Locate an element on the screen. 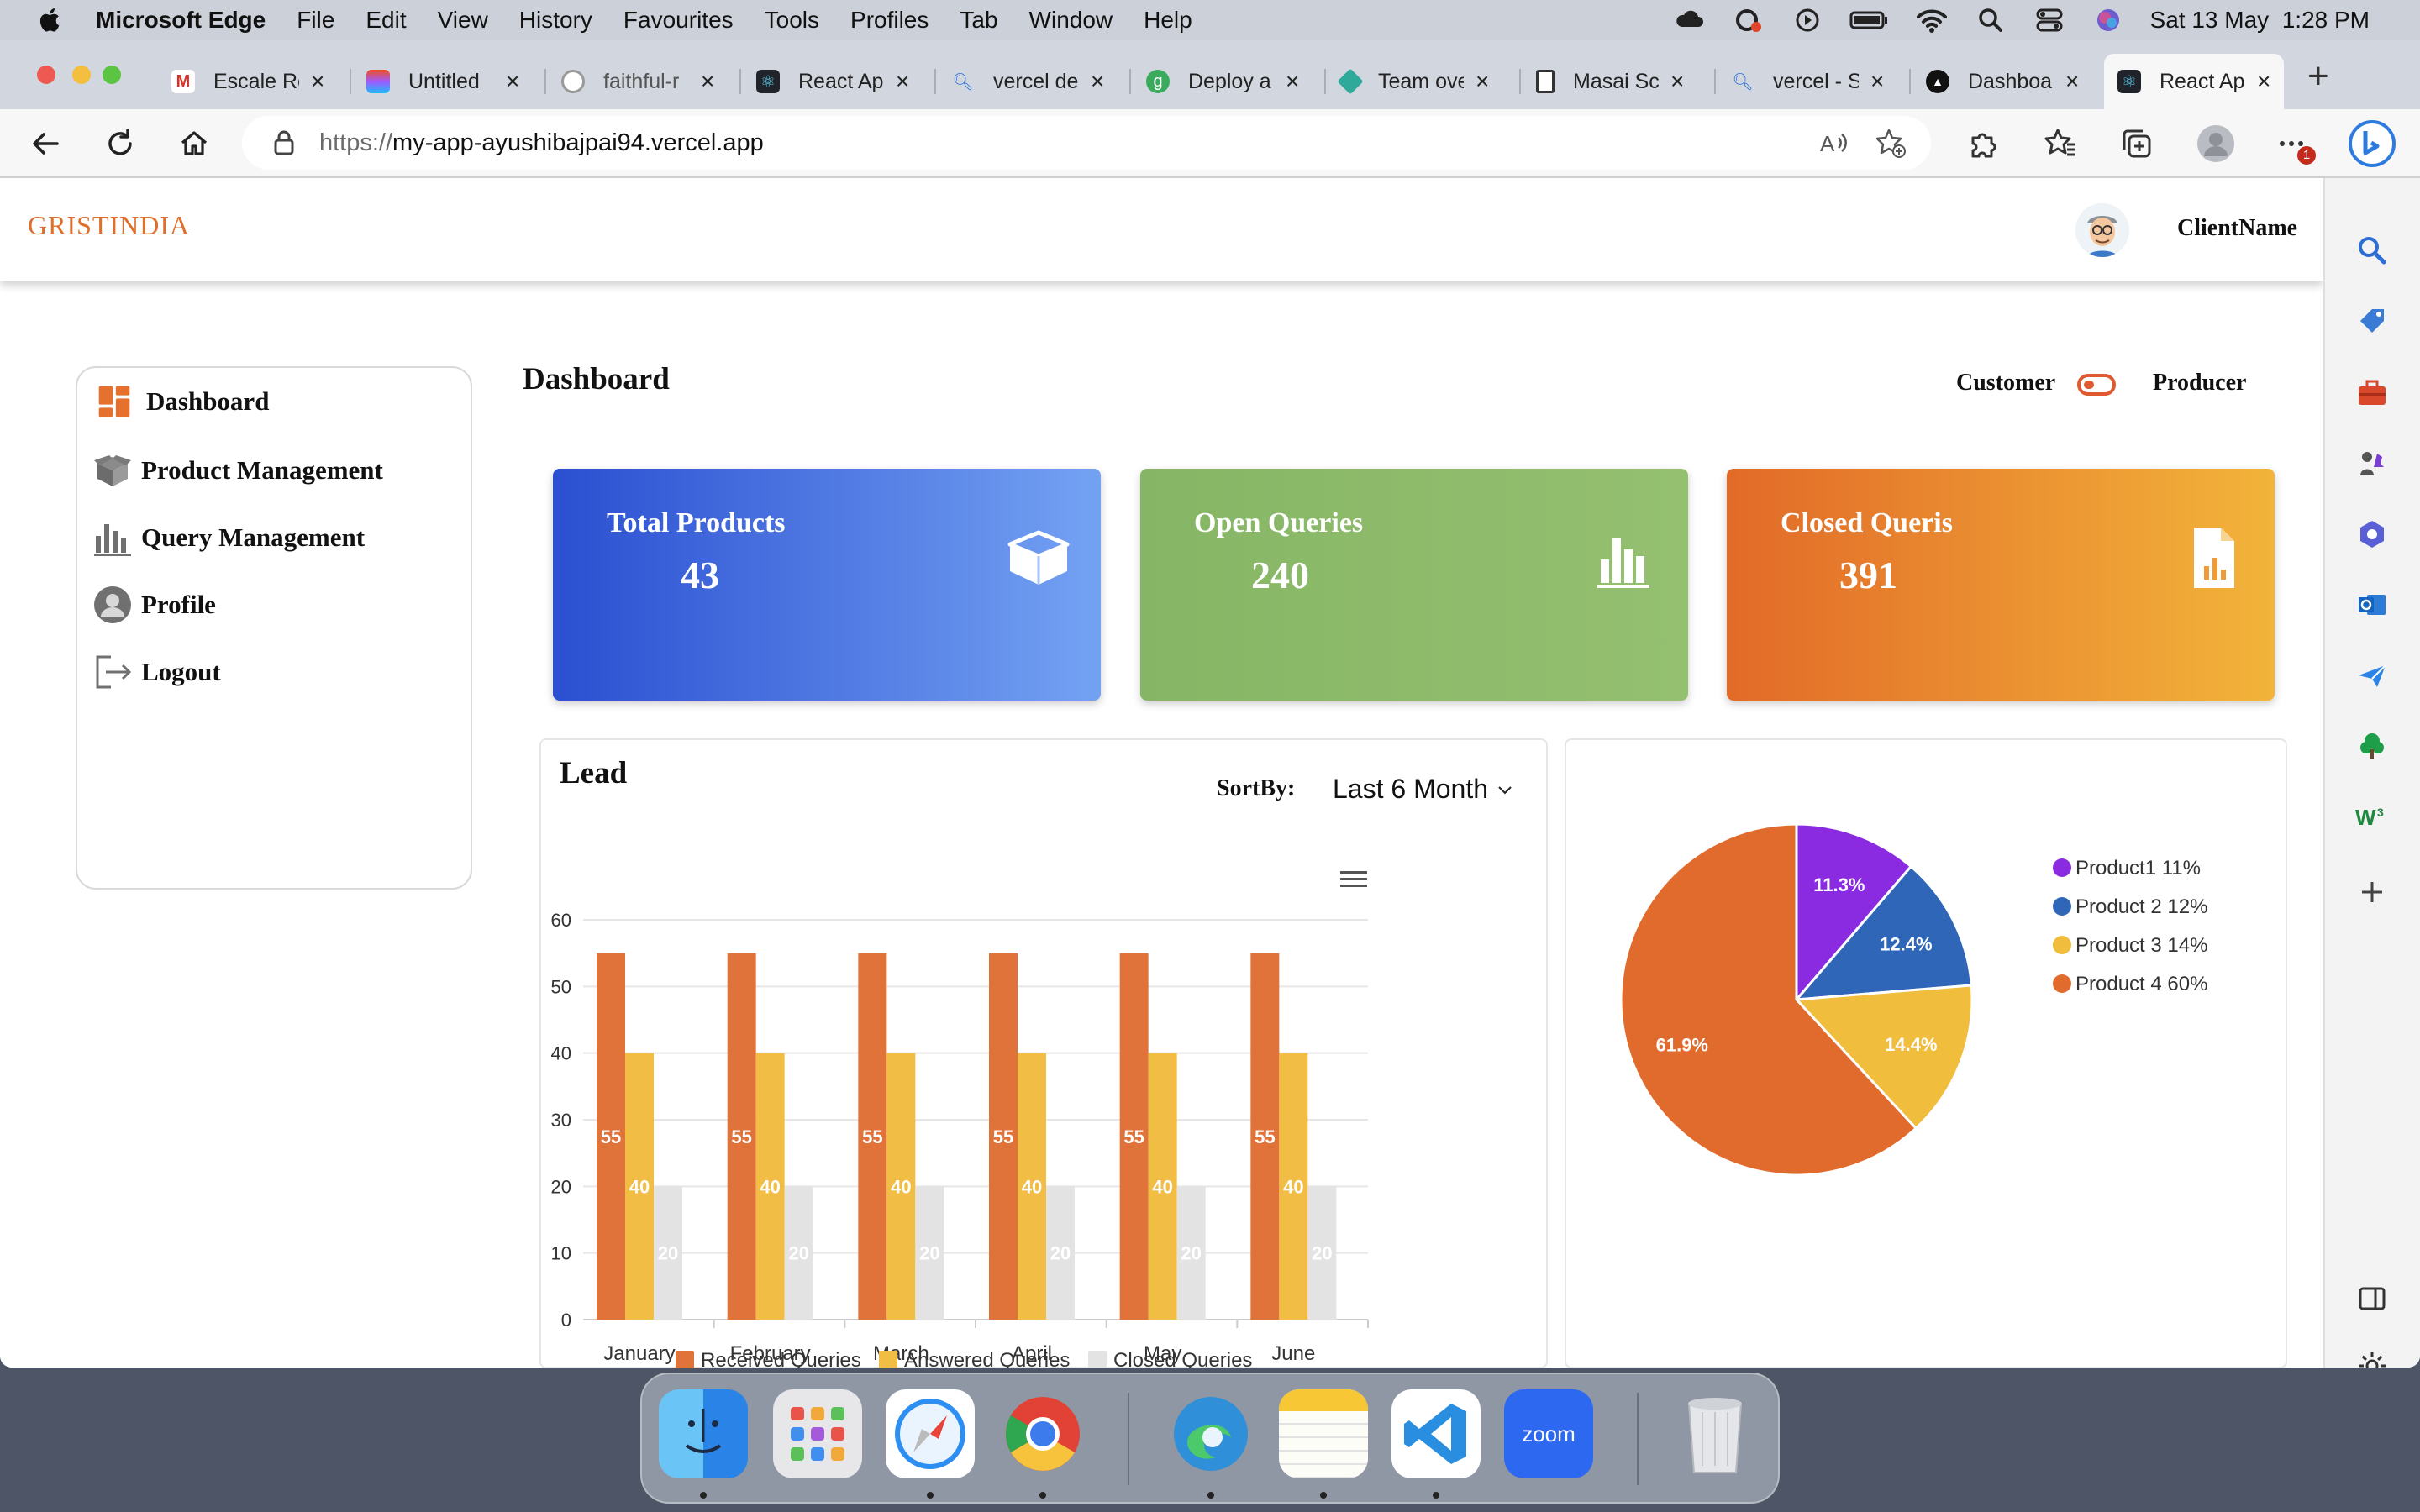  favourites-icon is located at coordinates (2061, 143).